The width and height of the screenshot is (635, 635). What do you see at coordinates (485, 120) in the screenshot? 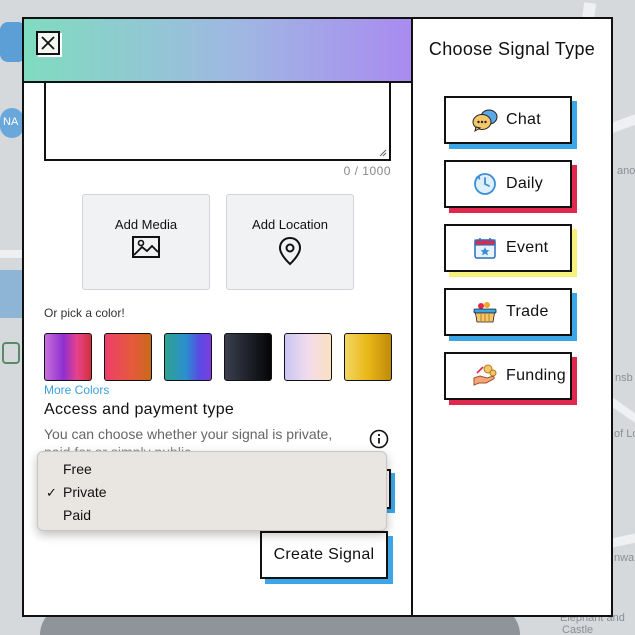
I see `chat-bubbles-icon` at bounding box center [485, 120].